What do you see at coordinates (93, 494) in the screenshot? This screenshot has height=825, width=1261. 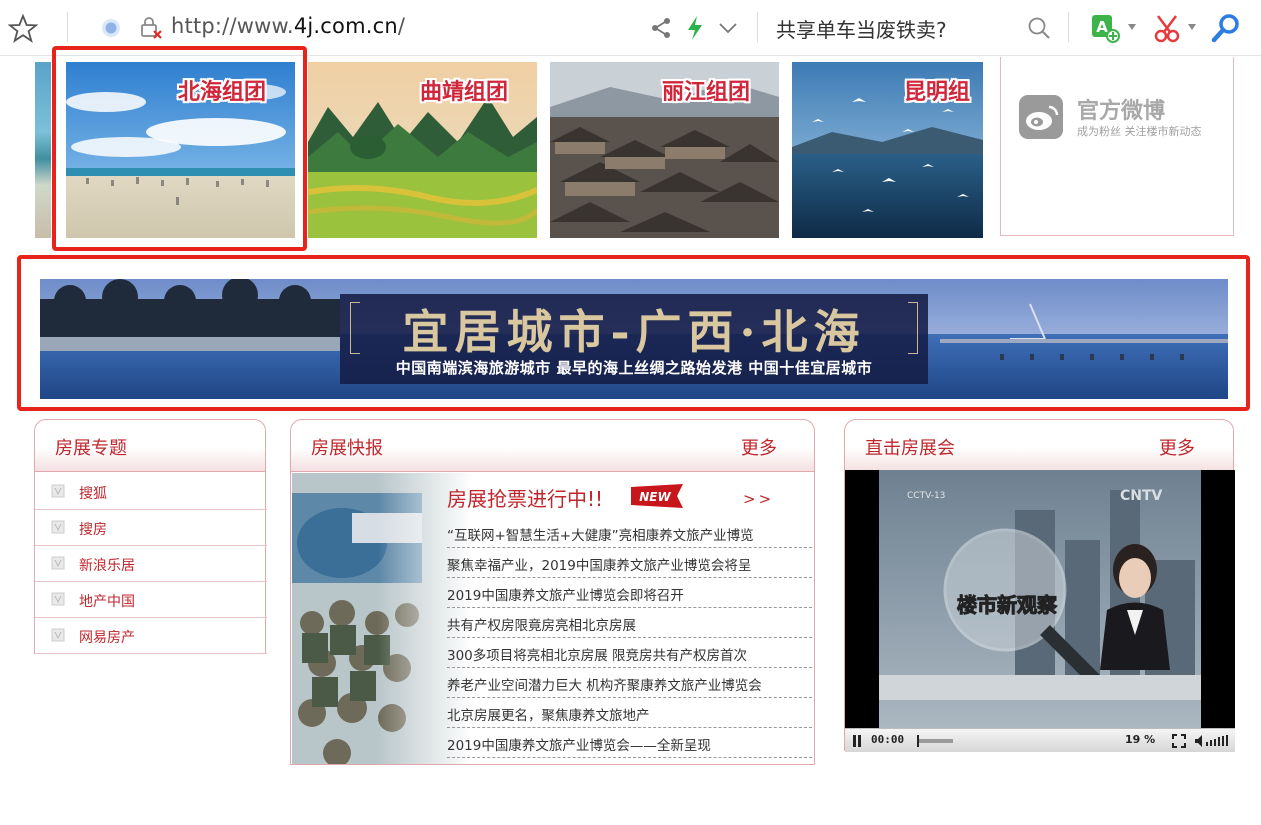 I see `topic-link-label: 搜狐` at bounding box center [93, 494].